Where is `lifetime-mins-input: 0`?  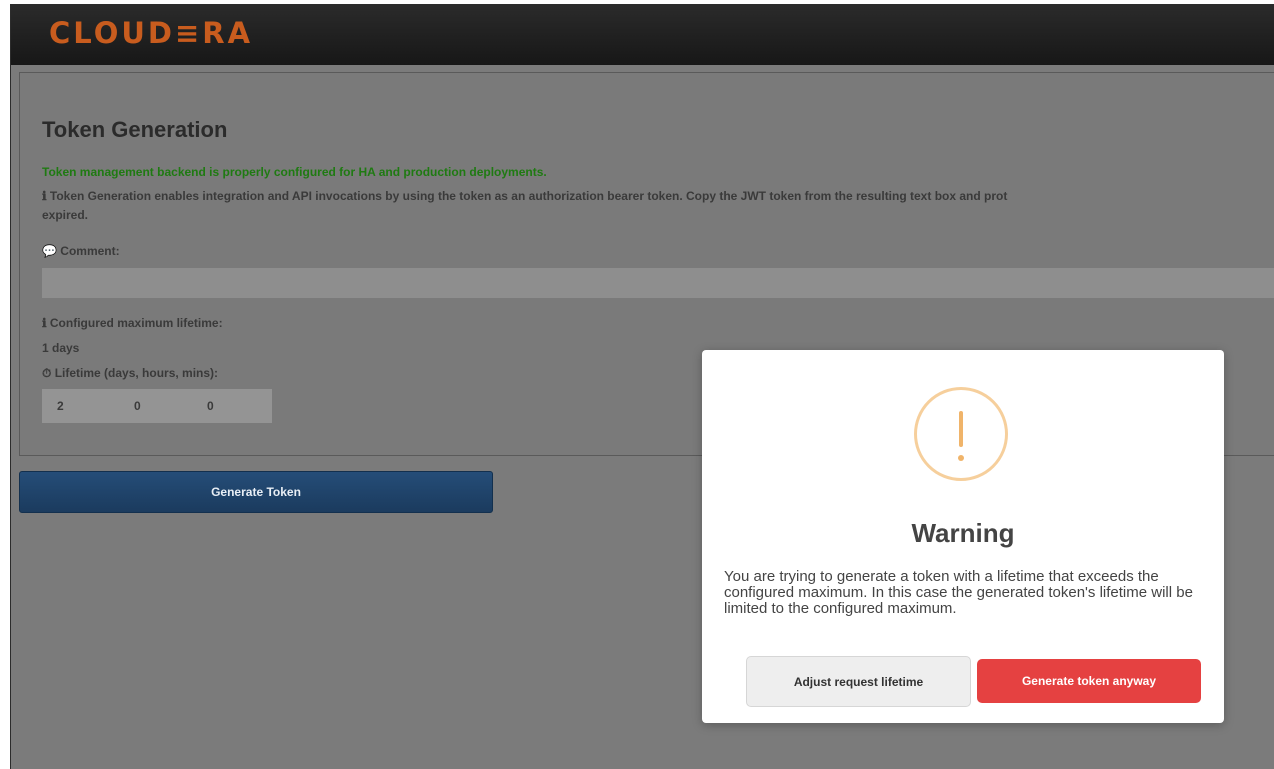
lifetime-mins-input: 0 is located at coordinates (210, 406).